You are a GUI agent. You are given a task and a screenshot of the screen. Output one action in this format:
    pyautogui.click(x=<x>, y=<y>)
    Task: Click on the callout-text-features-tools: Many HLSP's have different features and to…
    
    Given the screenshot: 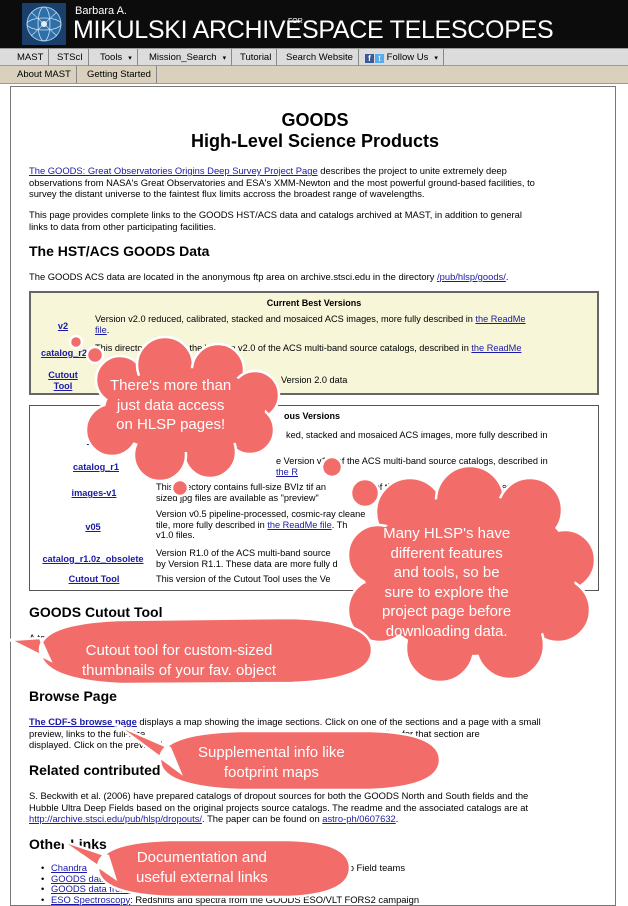 What is the action you would take?
    pyautogui.click(x=447, y=582)
    